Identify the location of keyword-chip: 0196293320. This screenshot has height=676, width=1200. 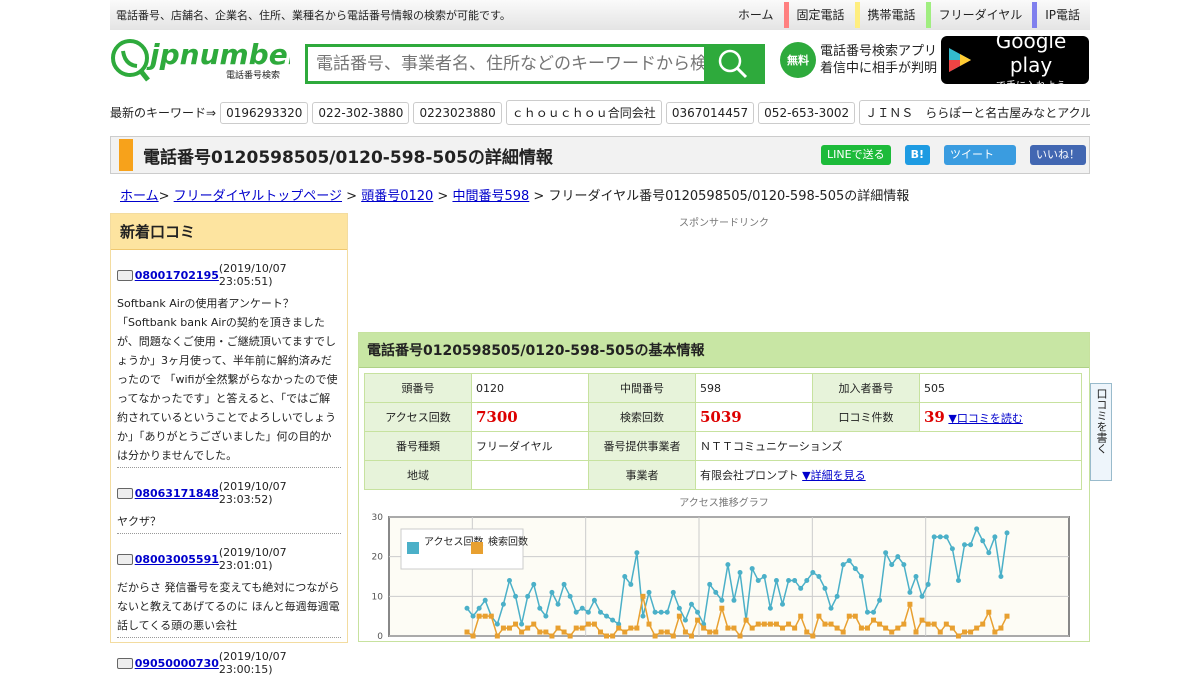
(264, 112).